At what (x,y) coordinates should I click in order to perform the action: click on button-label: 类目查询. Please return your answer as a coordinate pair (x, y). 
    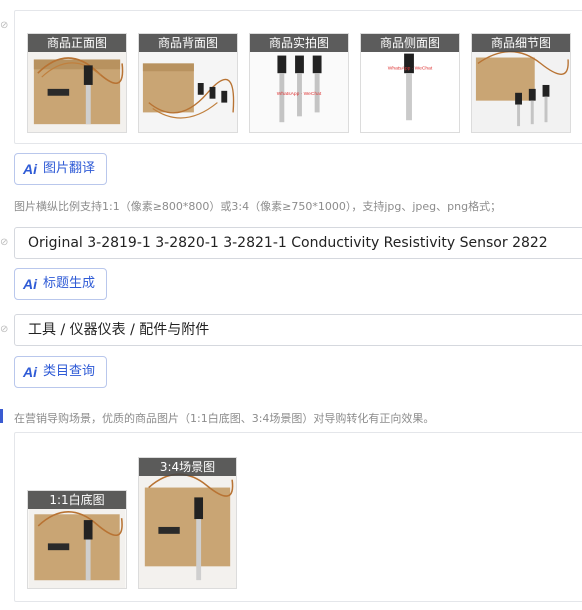
    Looking at the image, I should click on (69, 371).